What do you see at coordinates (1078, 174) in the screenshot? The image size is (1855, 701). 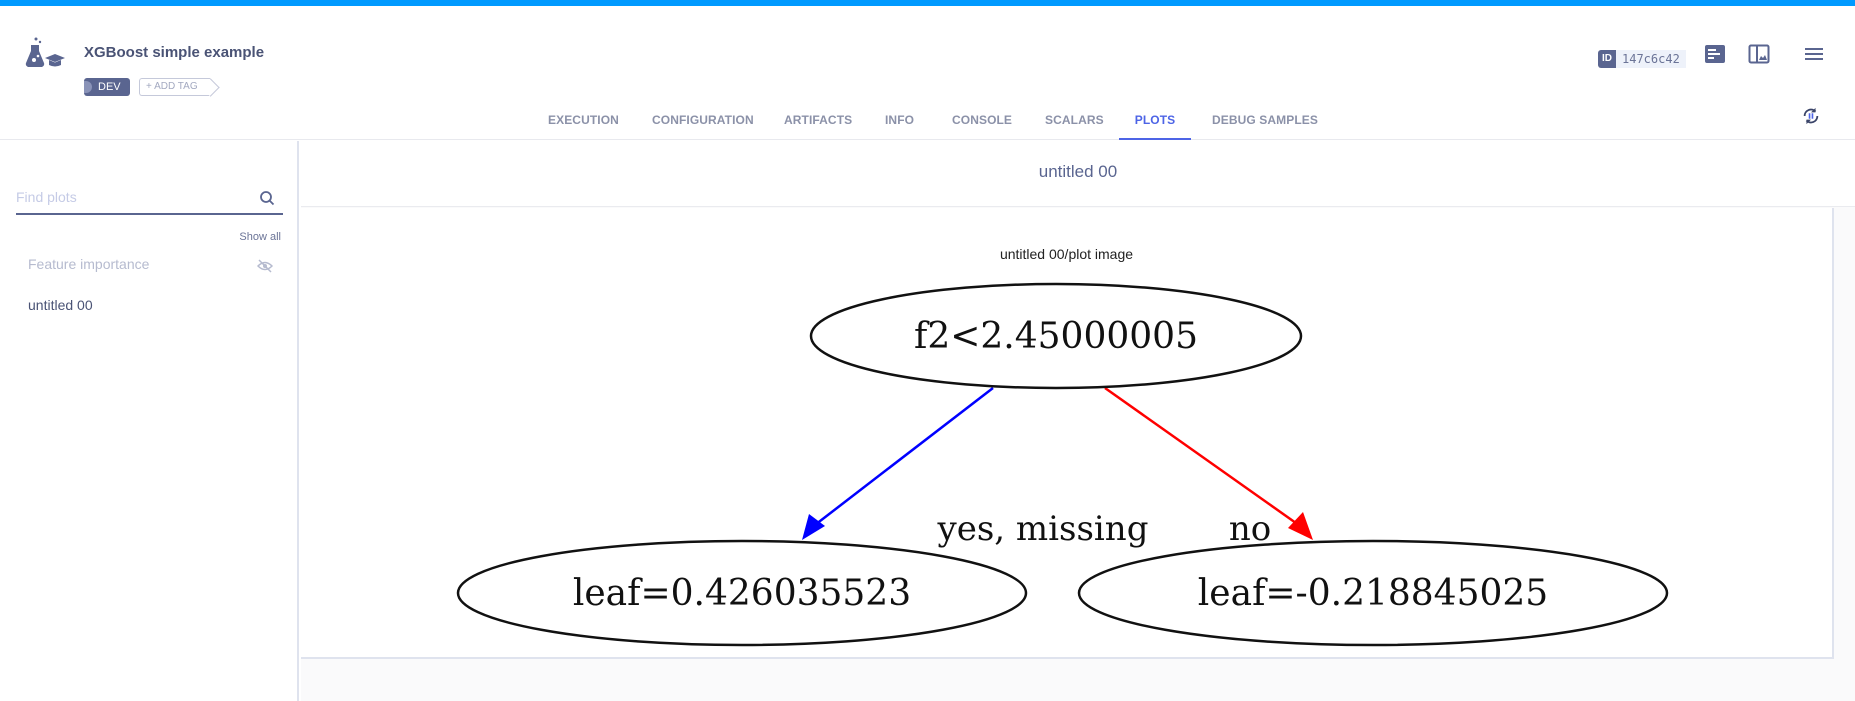 I see `plot-section-title: untitled 00` at bounding box center [1078, 174].